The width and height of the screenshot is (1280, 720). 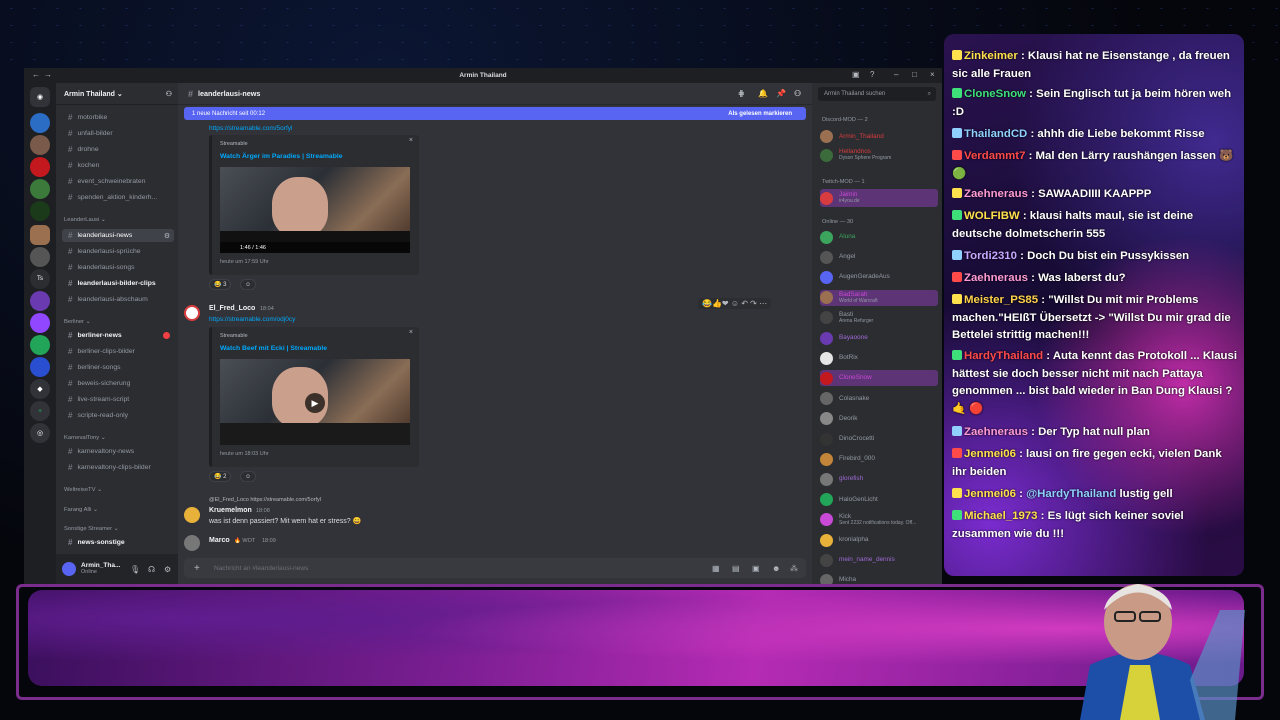 What do you see at coordinates (776, 568) in the screenshot?
I see `emoji-icon: ☻` at bounding box center [776, 568].